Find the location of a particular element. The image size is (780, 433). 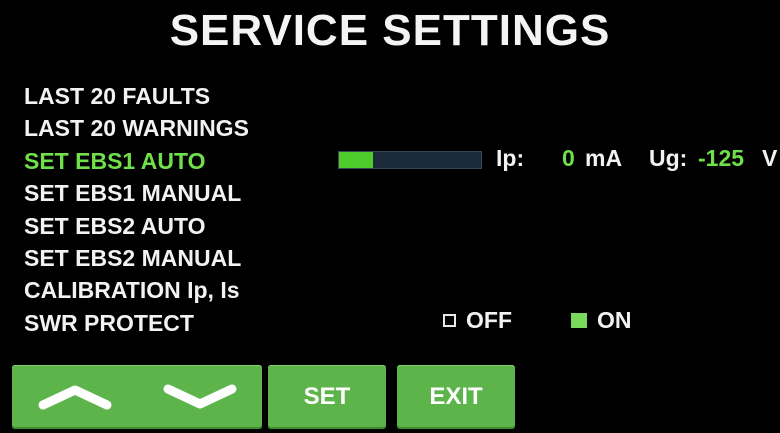

menu-item-calibration: CALIBRATION Ip, Is is located at coordinates (136, 290).